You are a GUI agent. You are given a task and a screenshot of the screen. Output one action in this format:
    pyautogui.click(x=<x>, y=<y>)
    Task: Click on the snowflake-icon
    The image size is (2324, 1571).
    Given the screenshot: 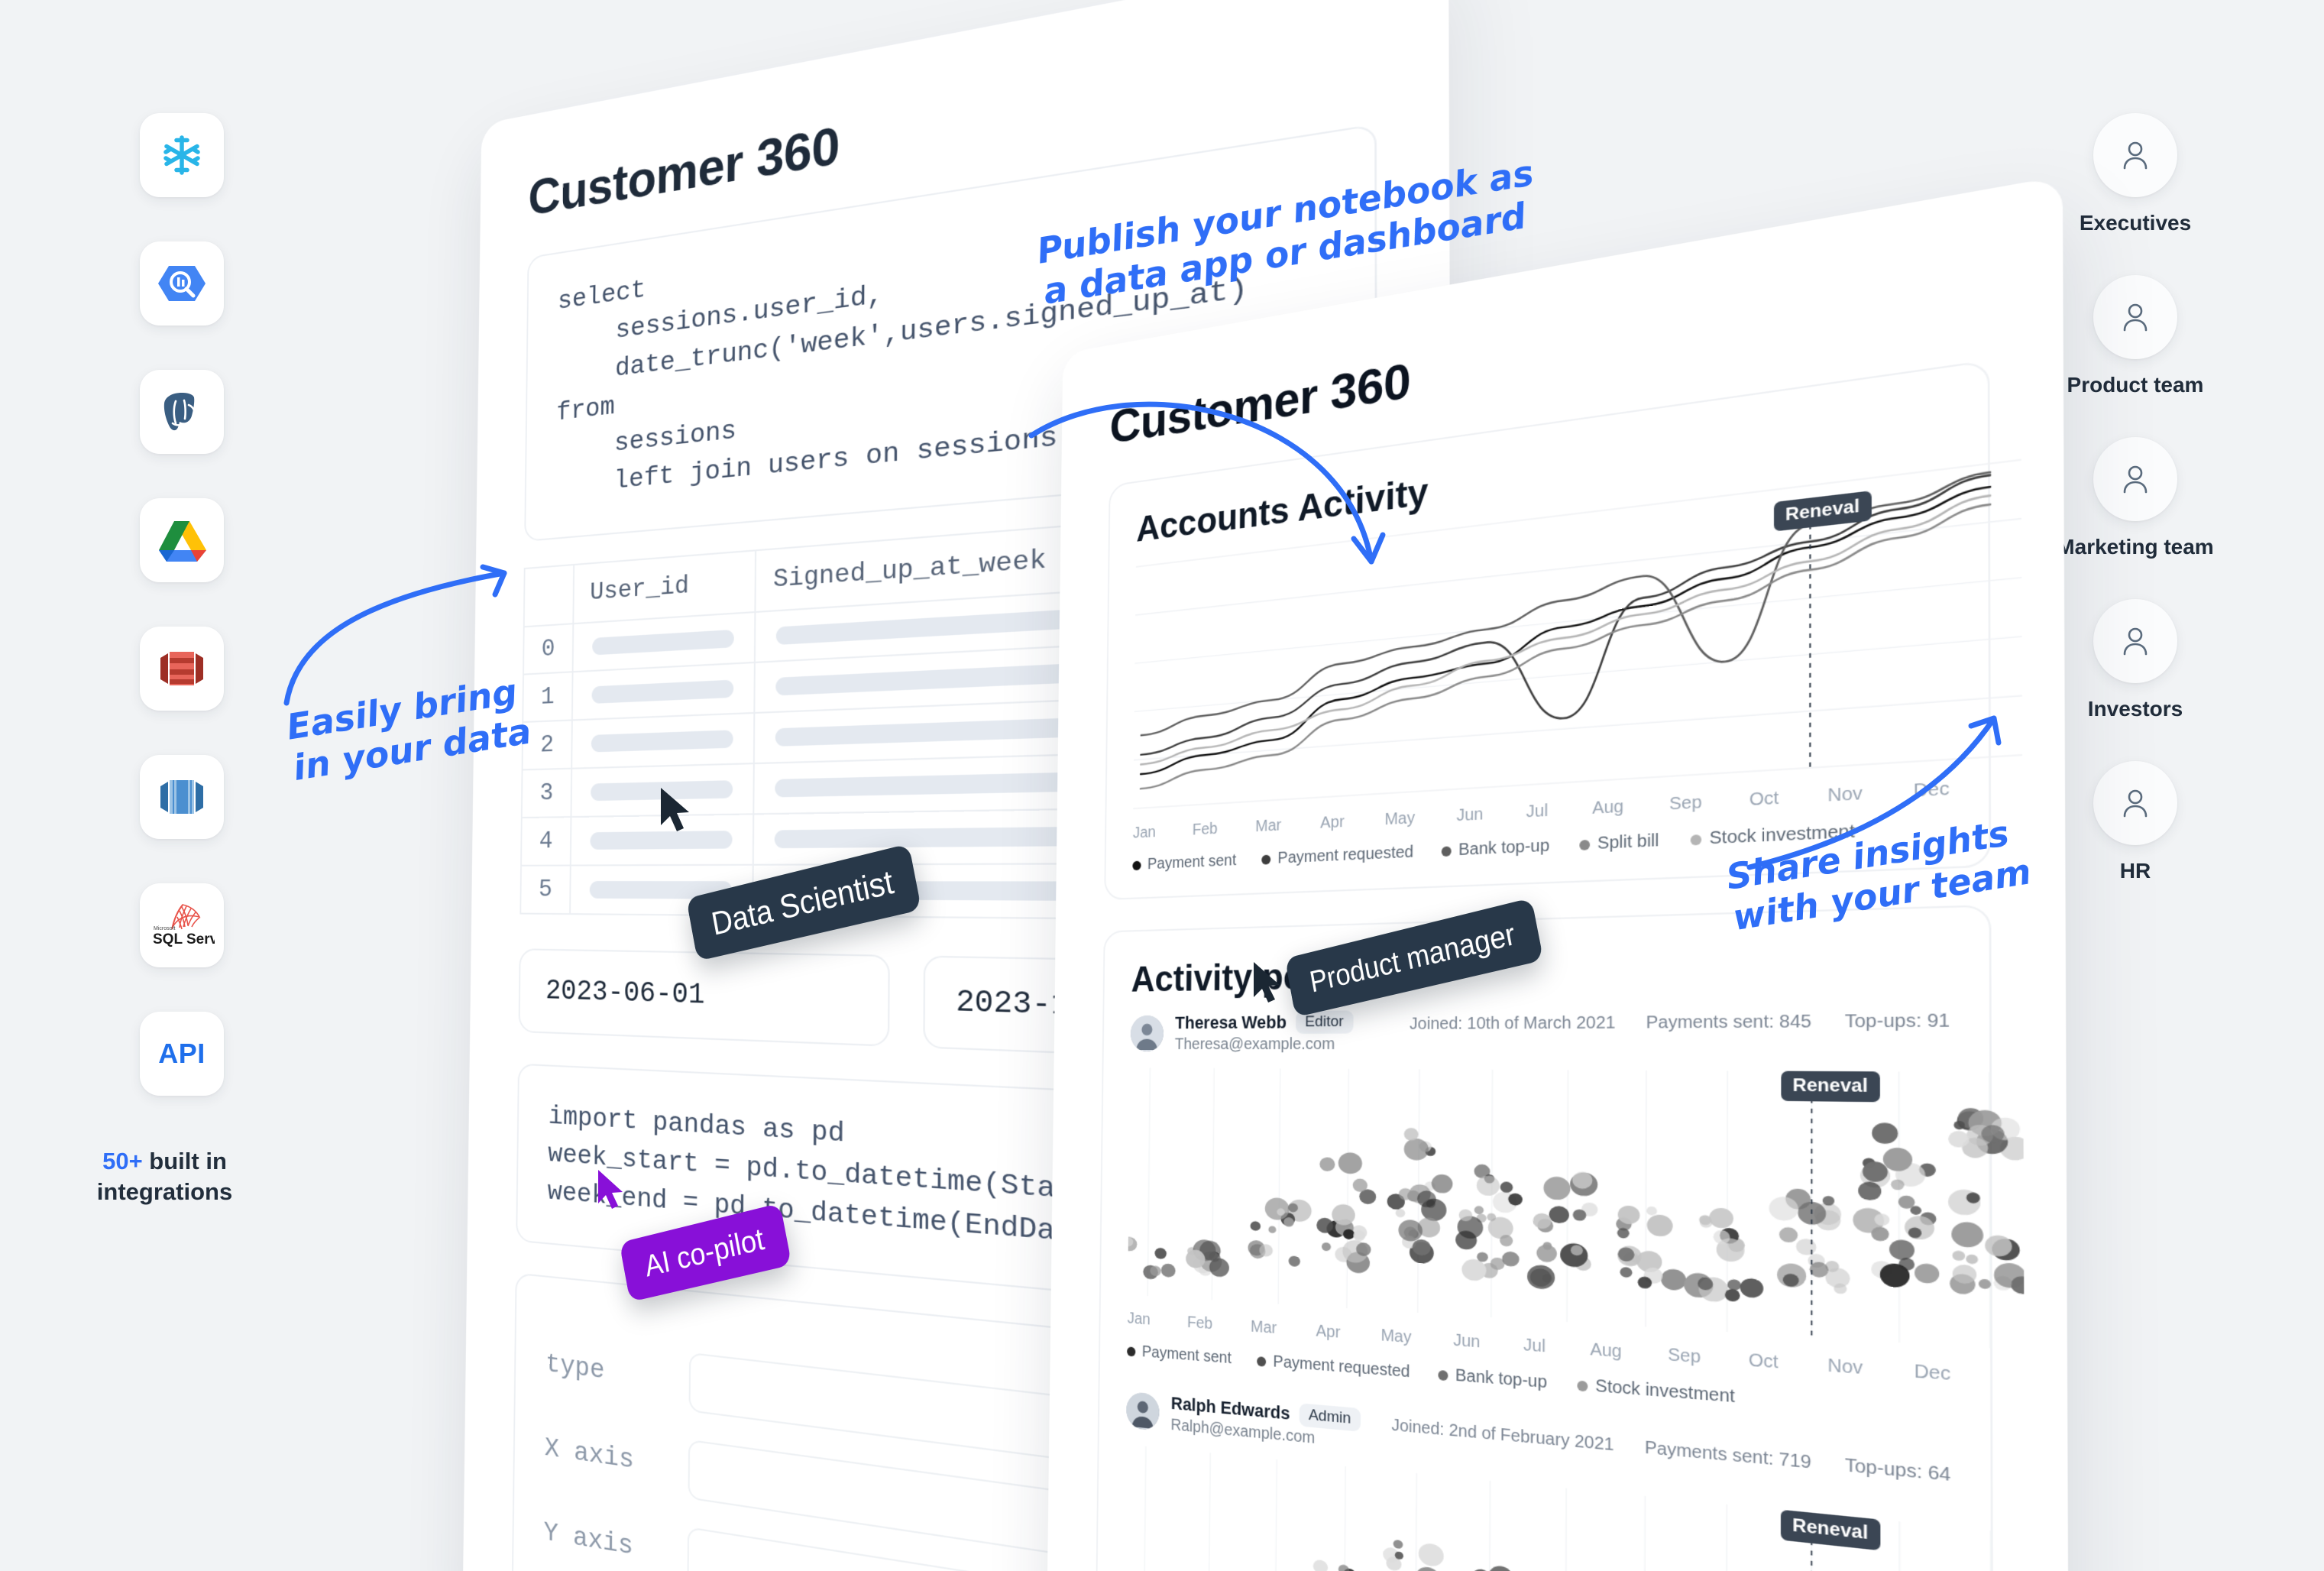 What is the action you would take?
    pyautogui.click(x=182, y=155)
    